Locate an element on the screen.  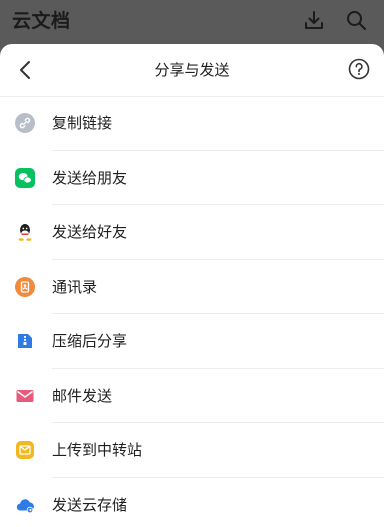
option-label: 发送给好友 is located at coordinates (90, 232).